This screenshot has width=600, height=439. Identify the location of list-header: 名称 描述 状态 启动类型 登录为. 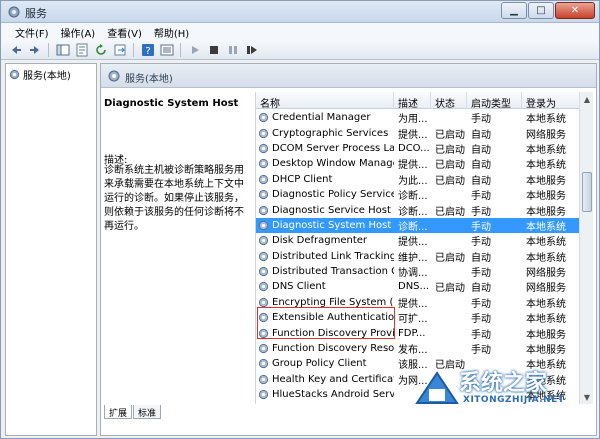
(419, 100).